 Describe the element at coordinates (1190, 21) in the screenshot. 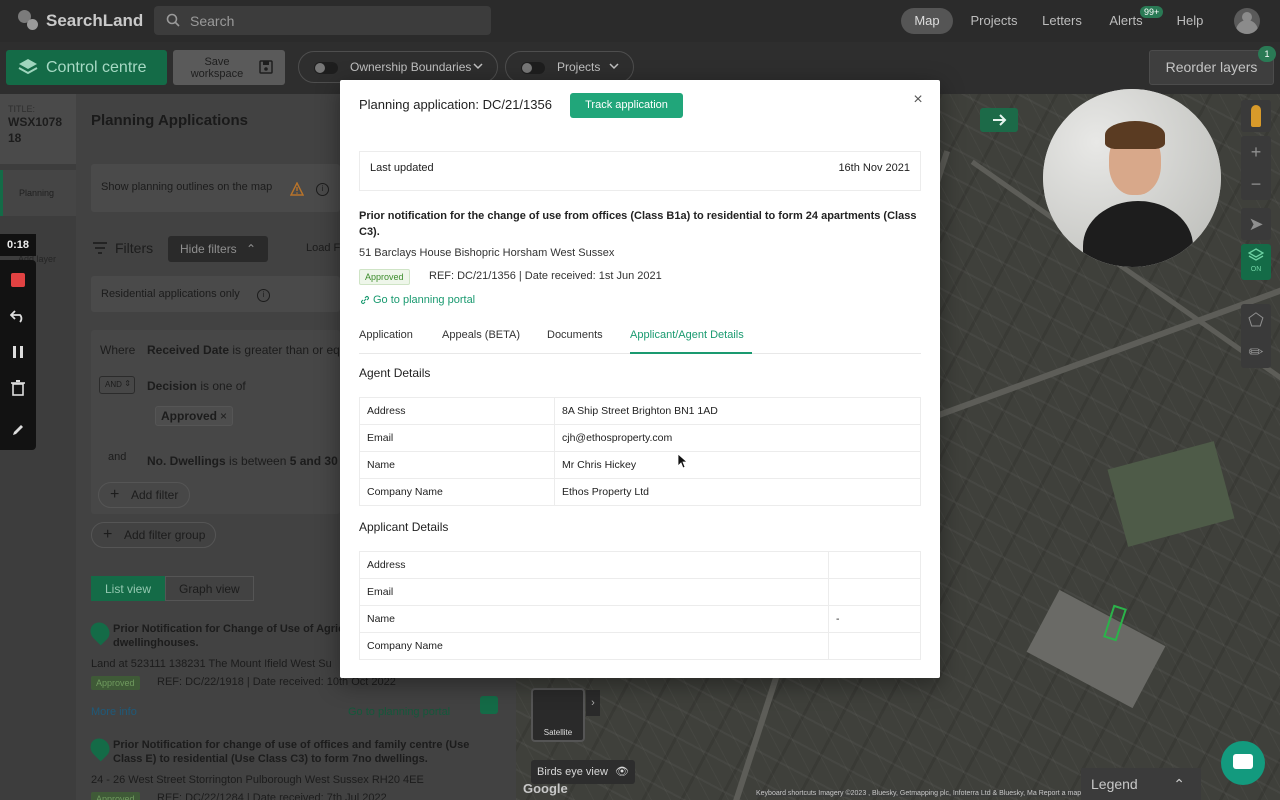

I see `nav-help: Help` at that location.